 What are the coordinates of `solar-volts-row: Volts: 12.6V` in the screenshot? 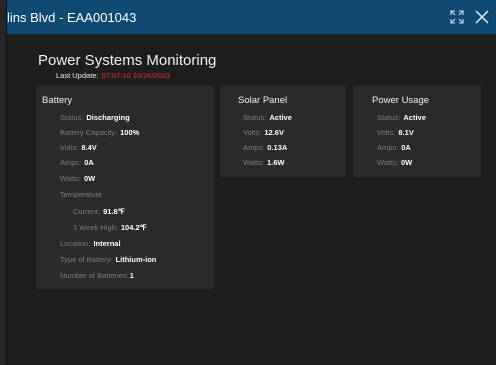 It's located at (263, 132).